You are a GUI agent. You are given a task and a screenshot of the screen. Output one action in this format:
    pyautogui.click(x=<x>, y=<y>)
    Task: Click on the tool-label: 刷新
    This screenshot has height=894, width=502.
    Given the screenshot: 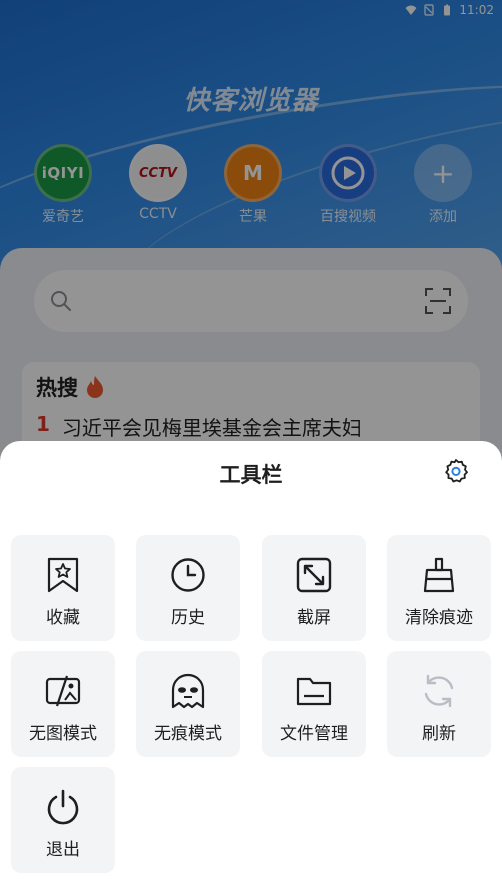 What is the action you would take?
    pyautogui.click(x=439, y=734)
    